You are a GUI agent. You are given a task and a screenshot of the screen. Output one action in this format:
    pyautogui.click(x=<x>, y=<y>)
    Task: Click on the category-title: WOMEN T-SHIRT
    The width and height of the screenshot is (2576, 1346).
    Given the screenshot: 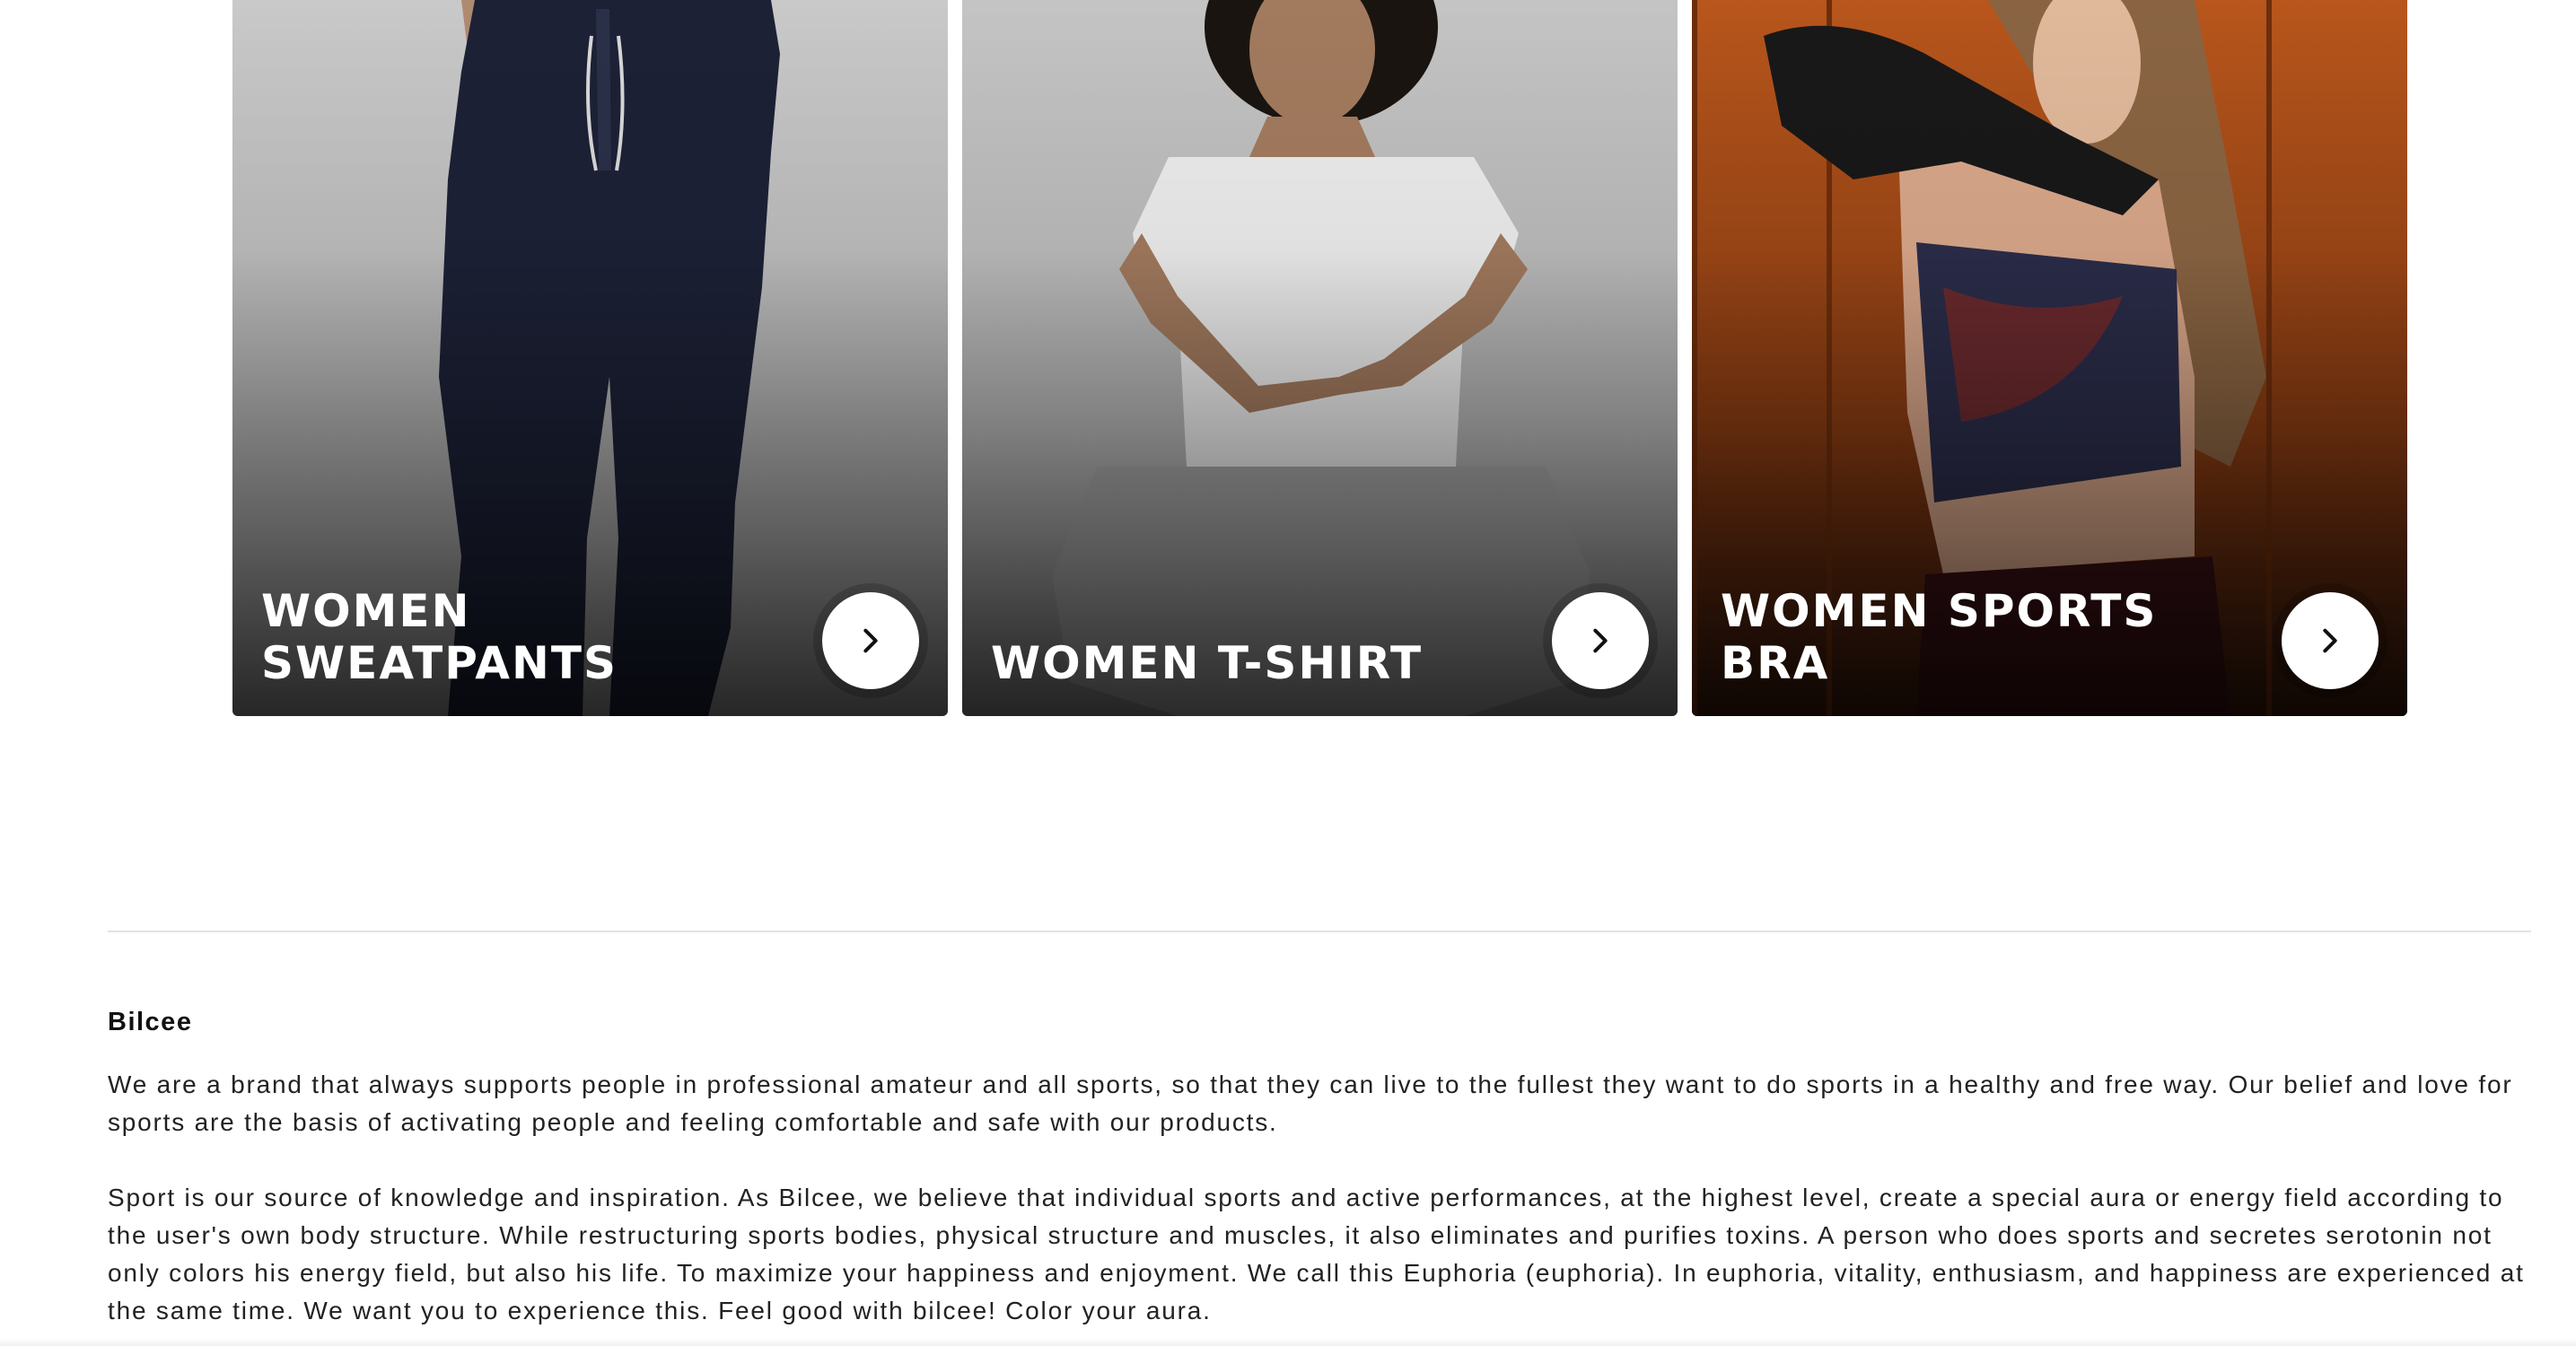 What is the action you would take?
    pyautogui.click(x=1207, y=663)
    